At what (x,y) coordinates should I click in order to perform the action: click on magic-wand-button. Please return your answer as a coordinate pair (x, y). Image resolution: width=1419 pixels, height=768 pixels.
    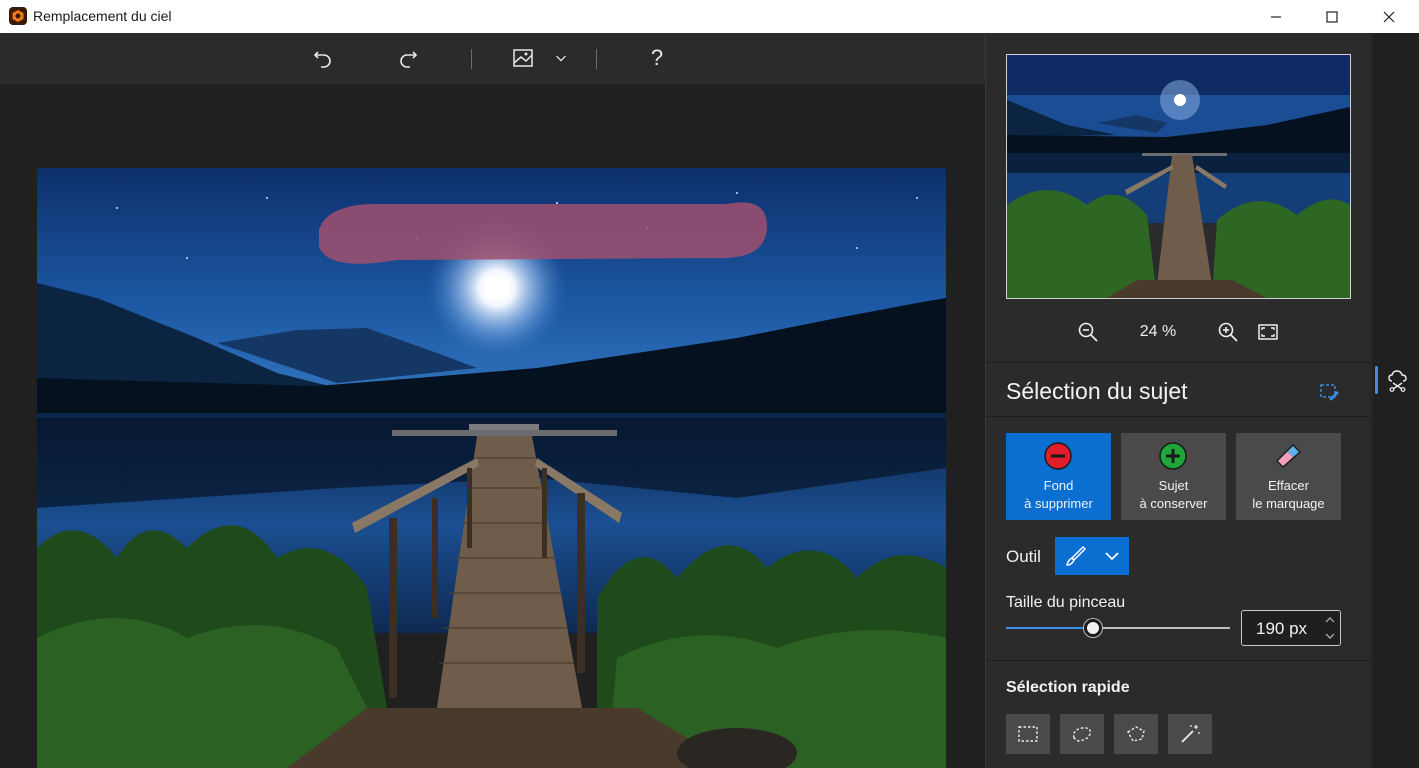
    Looking at the image, I should click on (1190, 734).